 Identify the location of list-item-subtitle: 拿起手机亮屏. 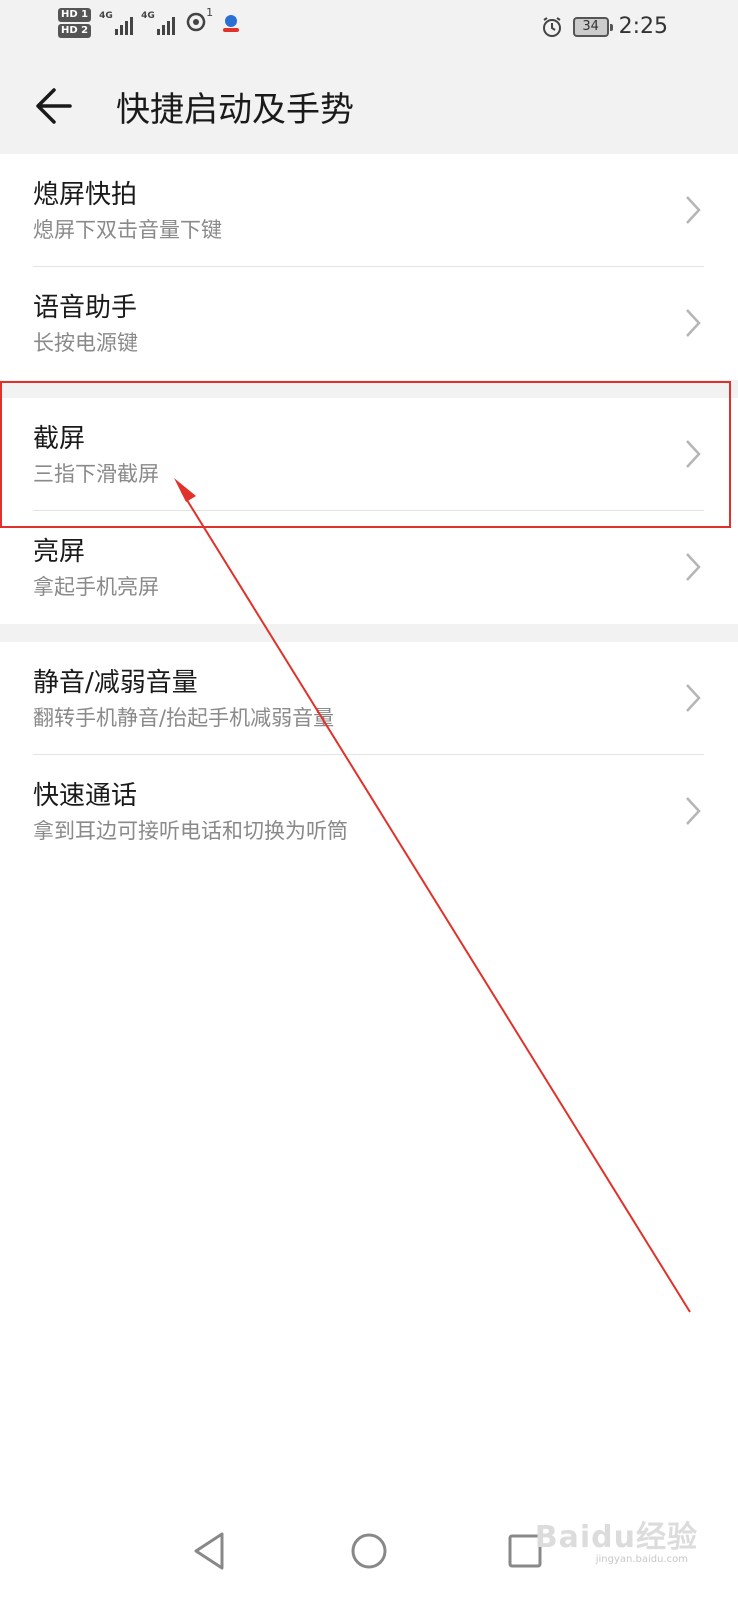
(96, 587).